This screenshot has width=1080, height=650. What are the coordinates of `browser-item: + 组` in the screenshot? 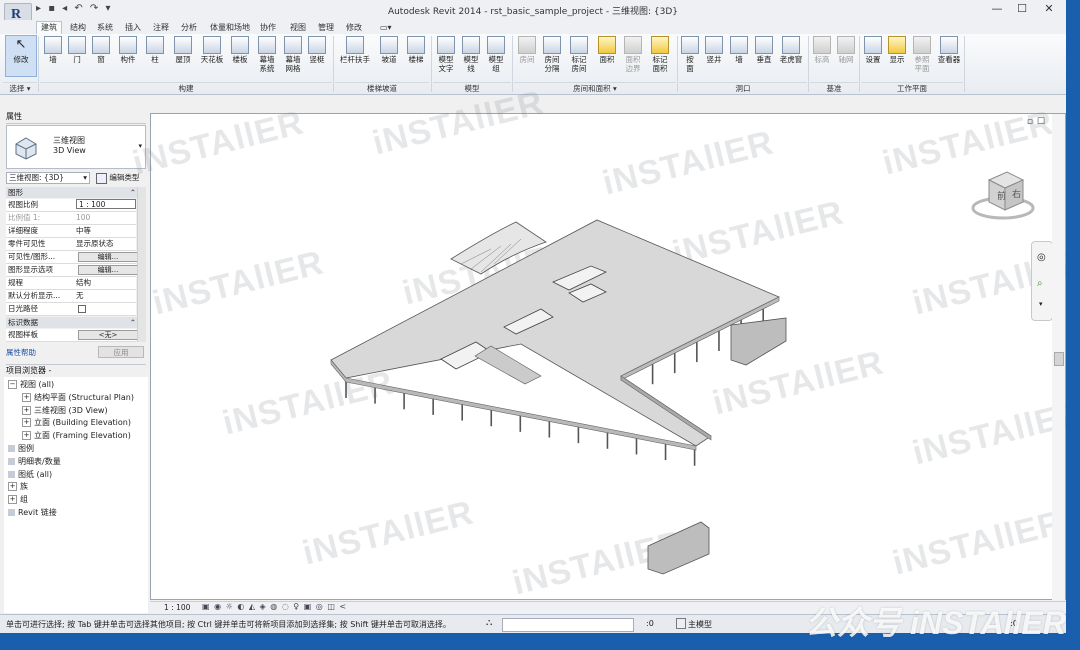 It's located at (18, 500).